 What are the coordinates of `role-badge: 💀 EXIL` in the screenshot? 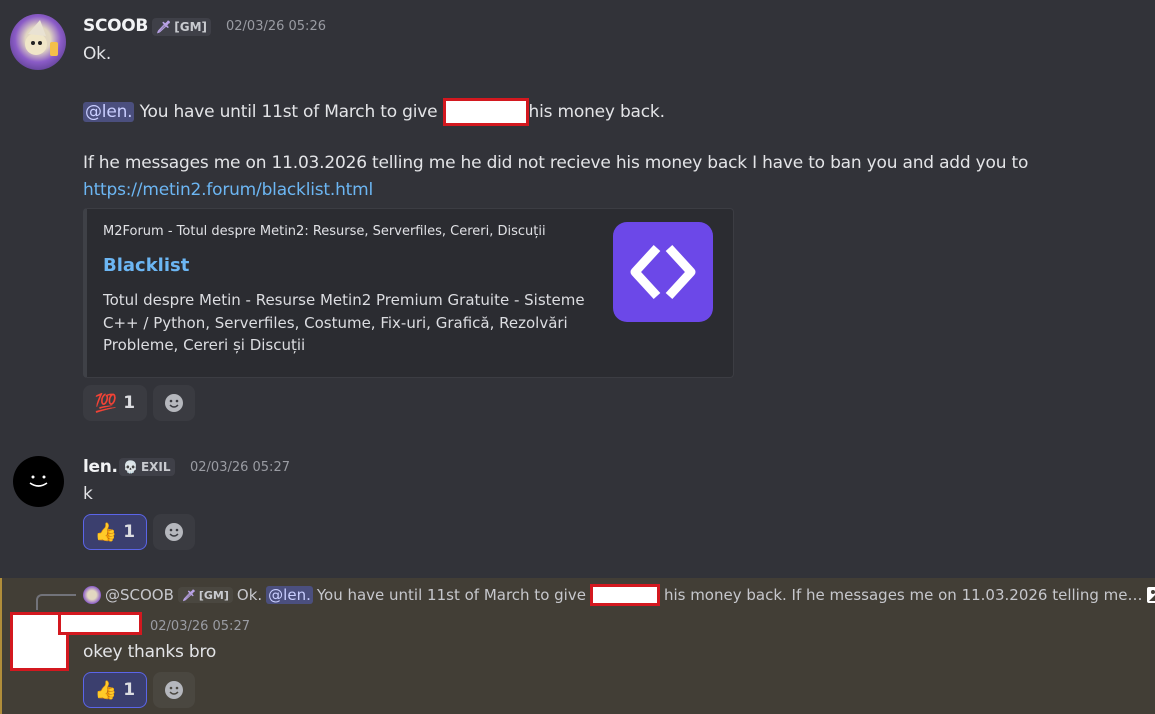 It's located at (147, 467).